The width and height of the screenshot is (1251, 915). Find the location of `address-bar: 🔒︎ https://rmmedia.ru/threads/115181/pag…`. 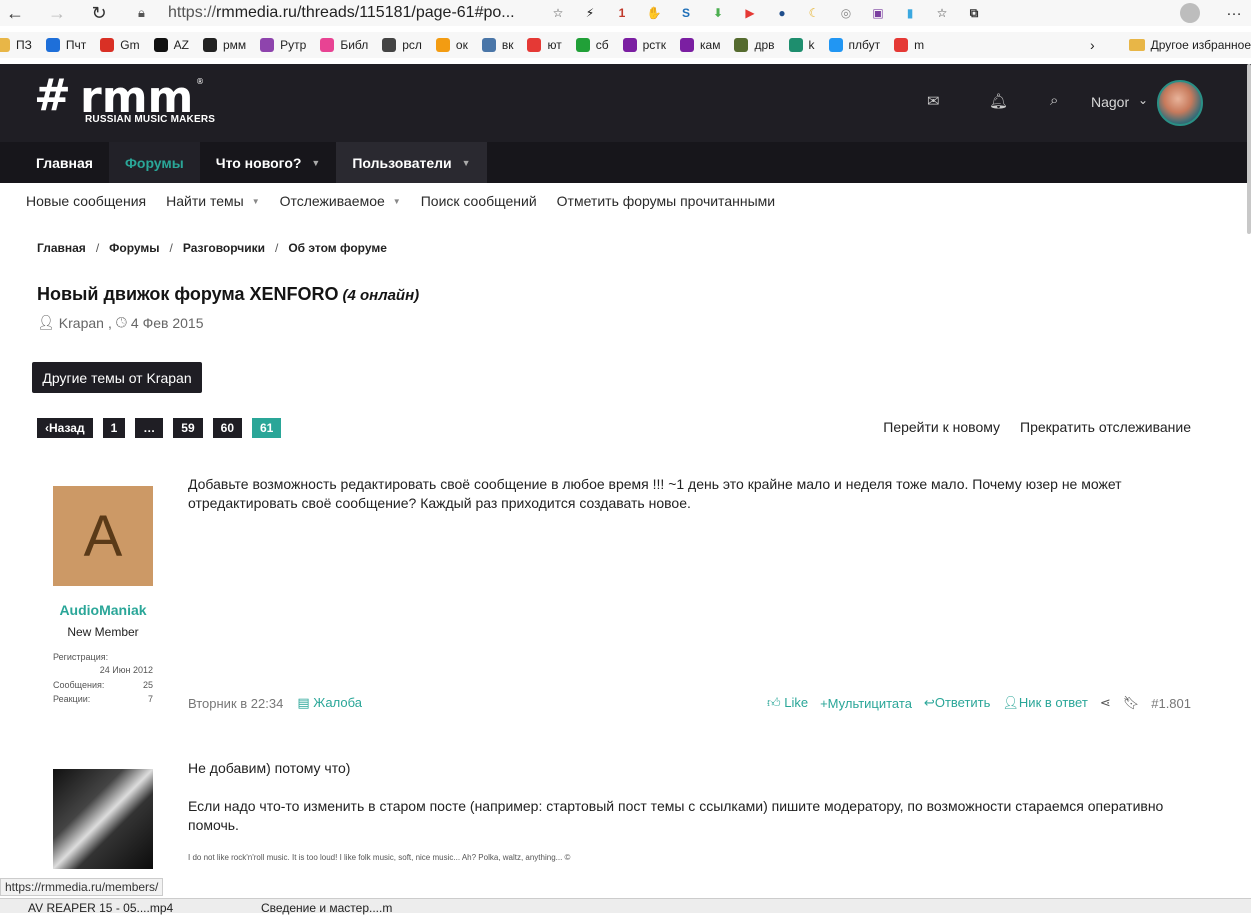

address-bar: 🔒︎ https://rmmedia.ru/threads/115181/pag… is located at coordinates (326, 13).